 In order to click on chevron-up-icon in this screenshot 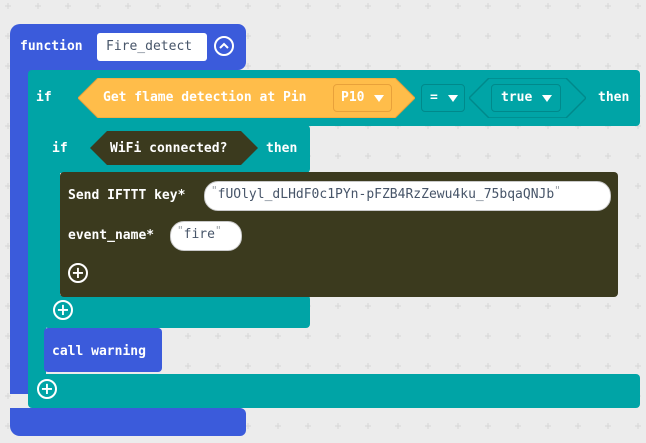, I will do `click(224, 46)`.